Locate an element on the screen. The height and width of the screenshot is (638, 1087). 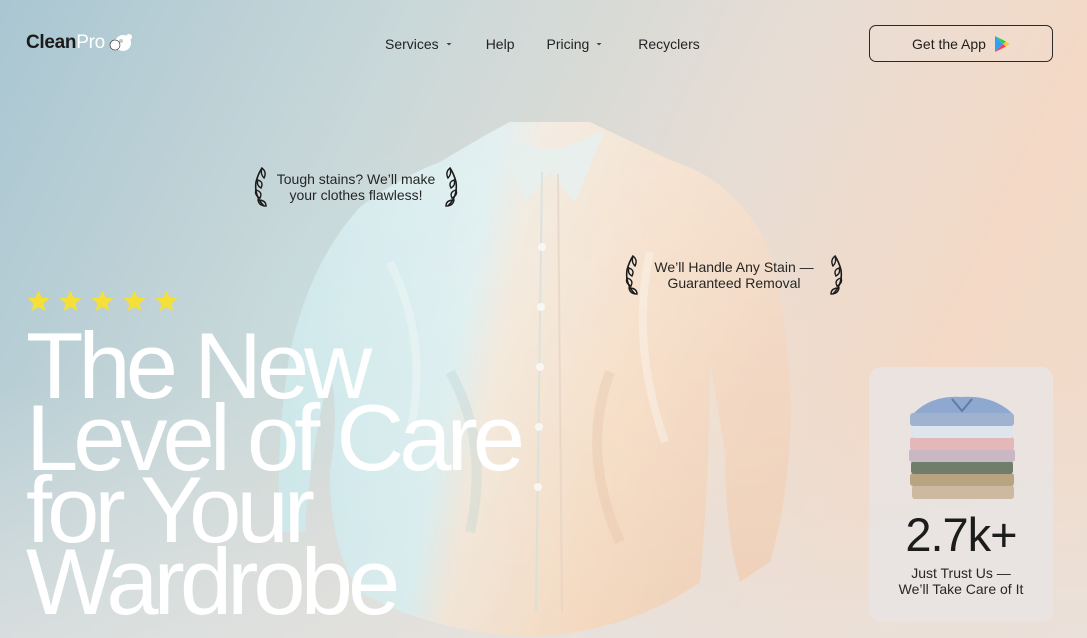
stat-caption: Just Trust Us — We’ll Take Care of It is located at coordinates (961, 581).